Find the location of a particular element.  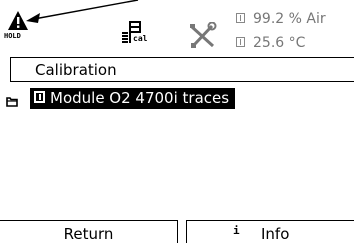

menu-title-bar: Calibration is located at coordinates (182, 69).